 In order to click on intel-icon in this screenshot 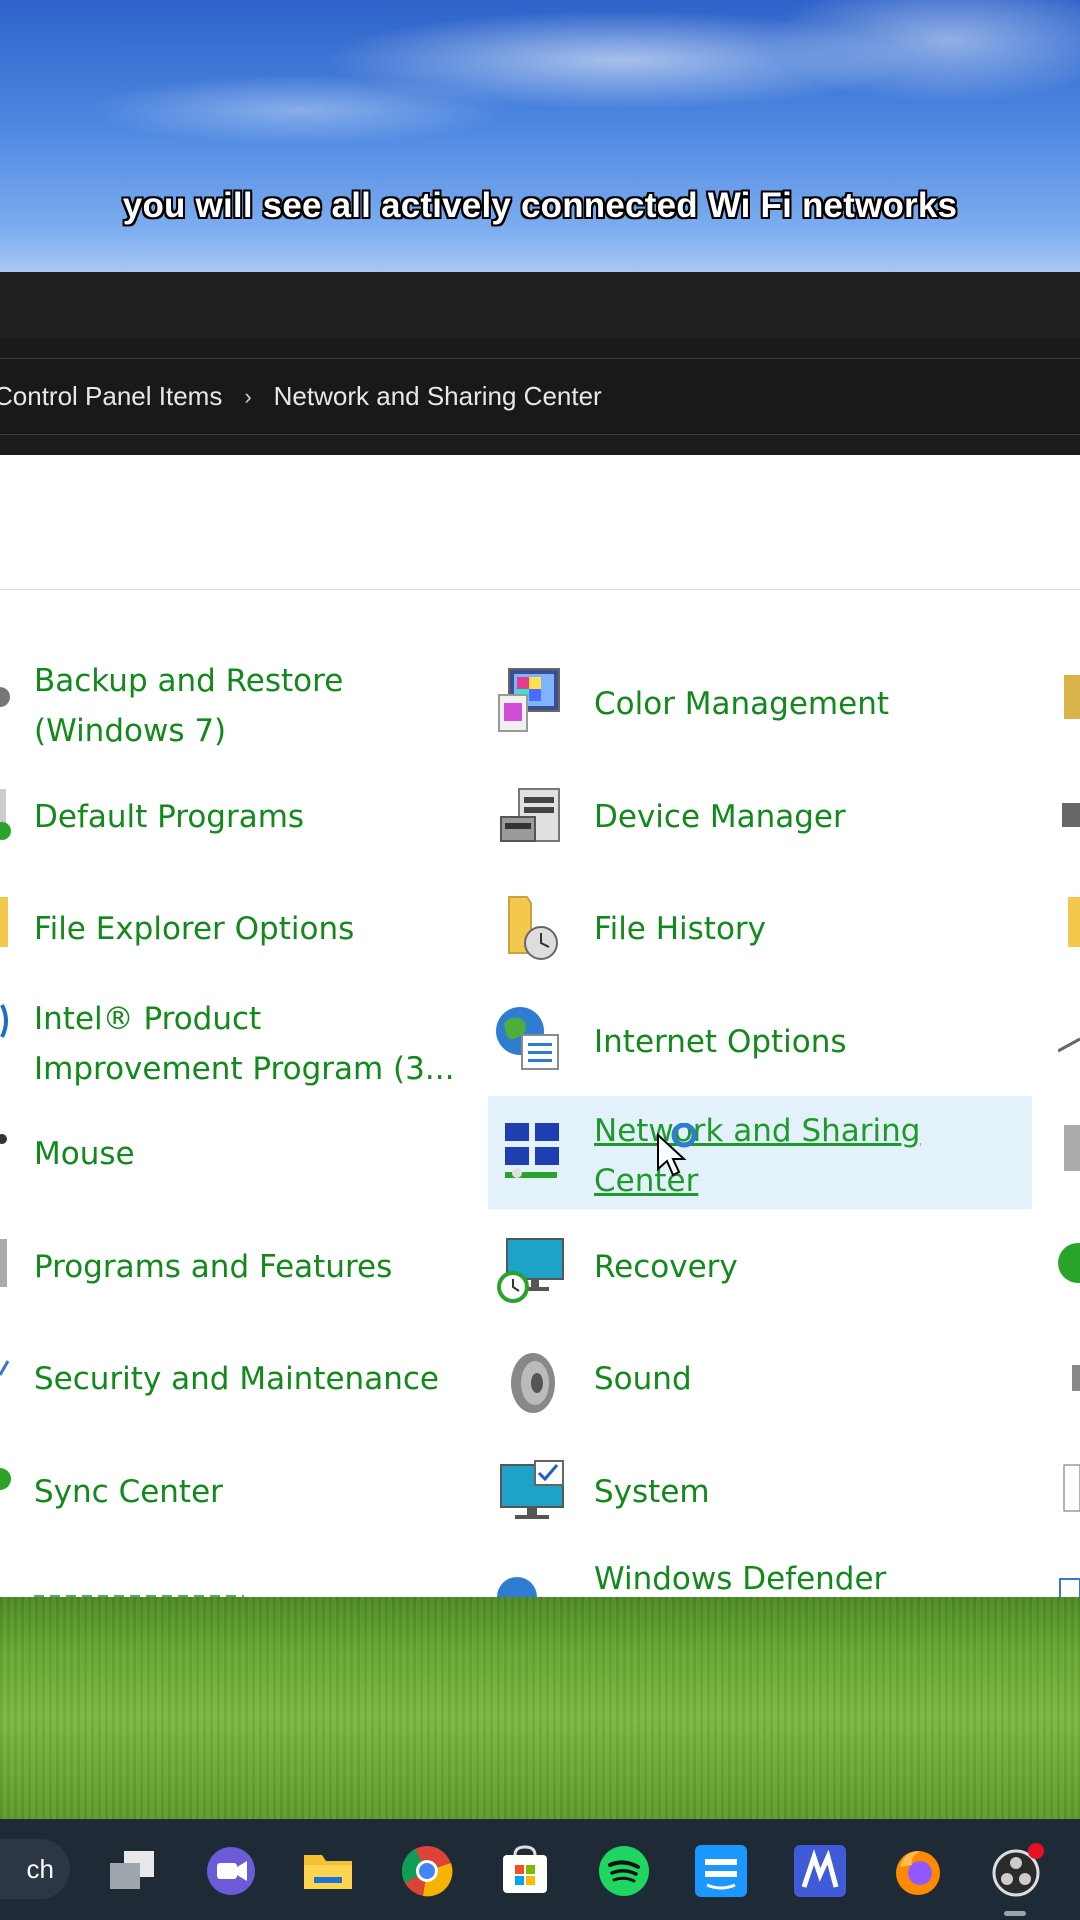, I will do `click(4, 1021)`.